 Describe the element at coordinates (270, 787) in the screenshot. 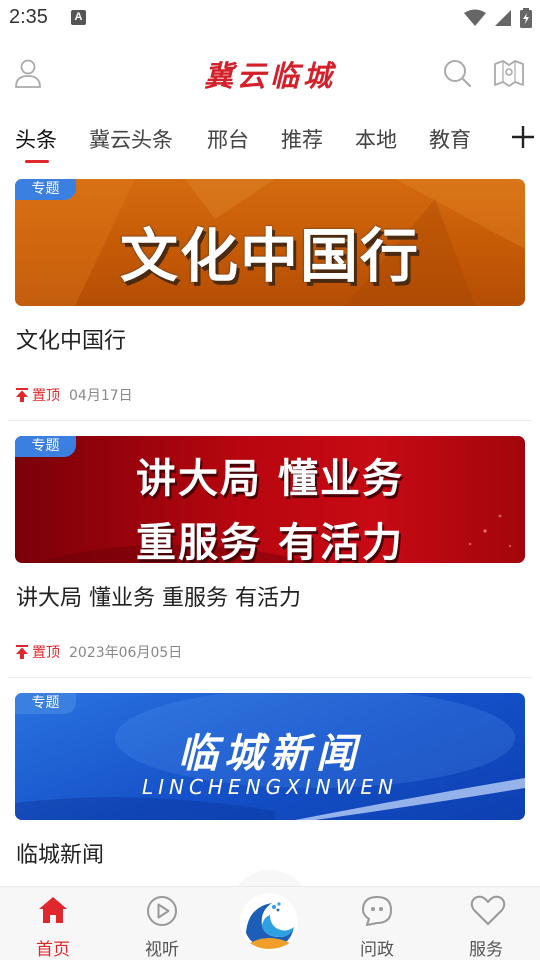

I see `banner-subtitle: LINCHENGXINWEN` at that location.